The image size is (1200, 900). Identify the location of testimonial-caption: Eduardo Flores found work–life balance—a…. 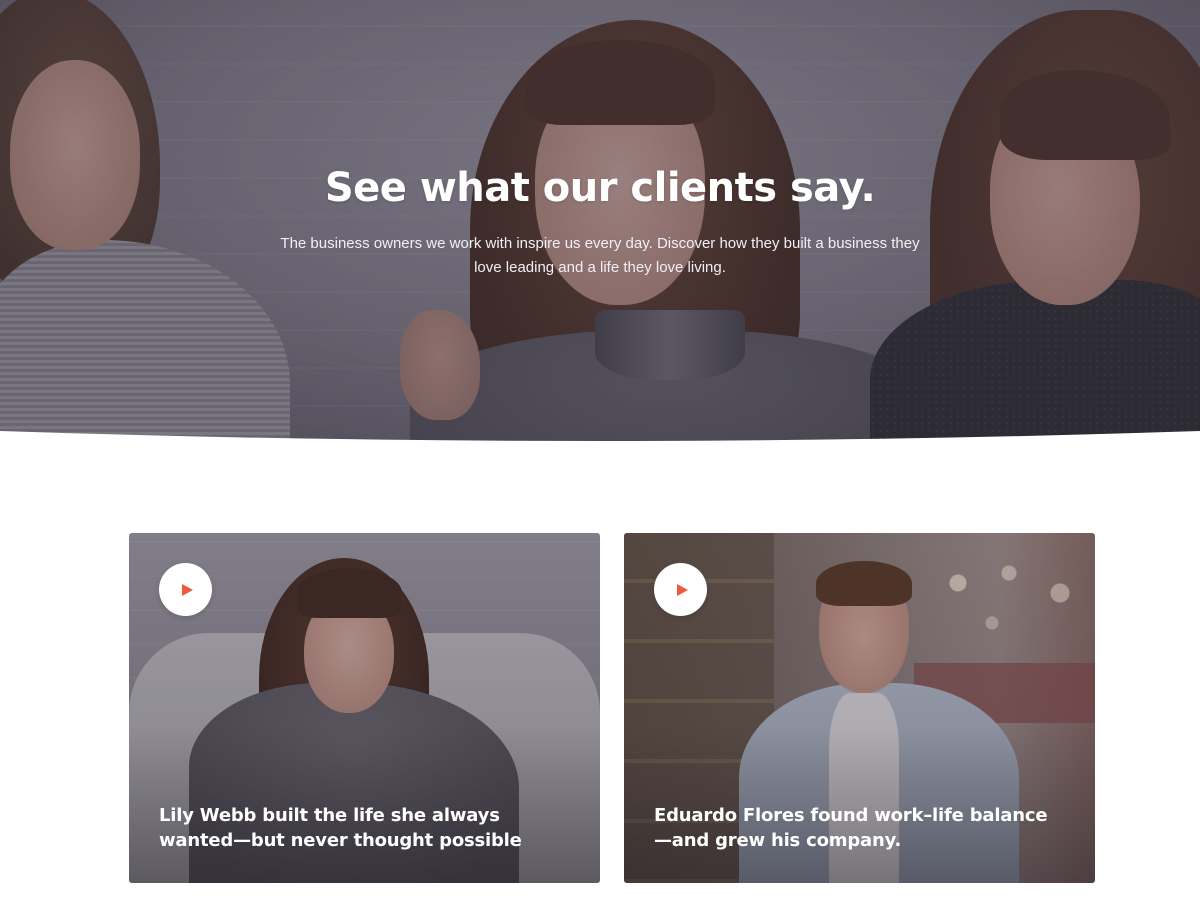
(851, 828).